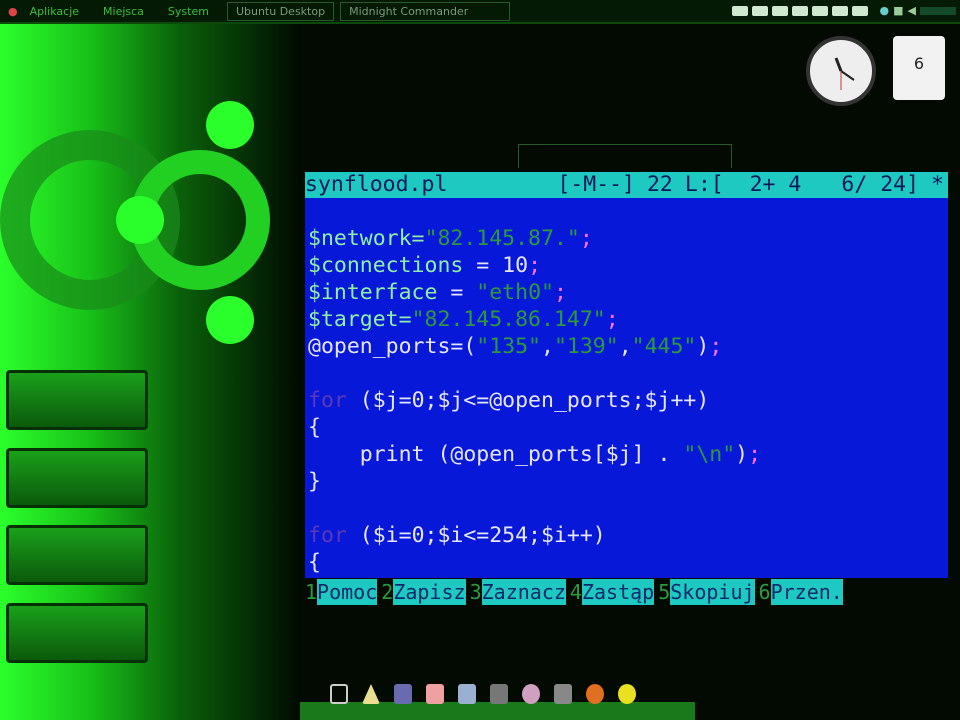 This screenshot has width=960, height=720. Describe the element at coordinates (528, 400) in the screenshot. I see `code-token: ($j=0;$j<=@open_ports;$j++)` at that location.